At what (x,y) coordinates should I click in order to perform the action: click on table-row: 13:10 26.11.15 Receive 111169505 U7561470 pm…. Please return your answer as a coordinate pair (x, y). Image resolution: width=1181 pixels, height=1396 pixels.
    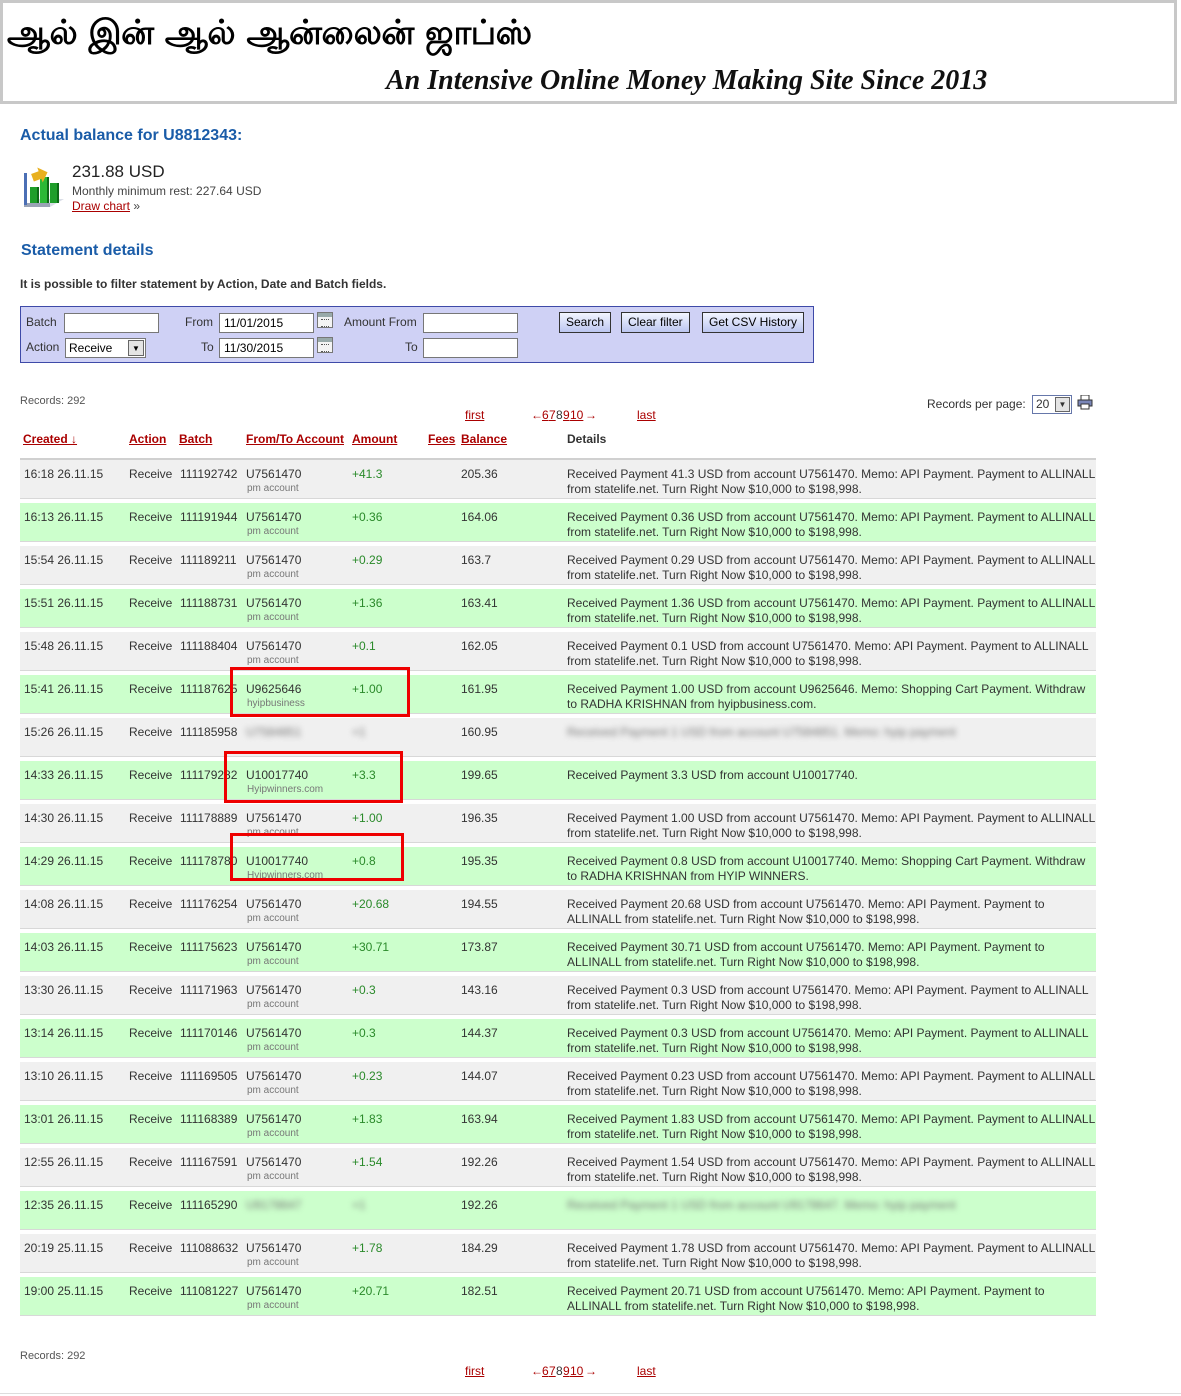
    Looking at the image, I should click on (558, 1081).